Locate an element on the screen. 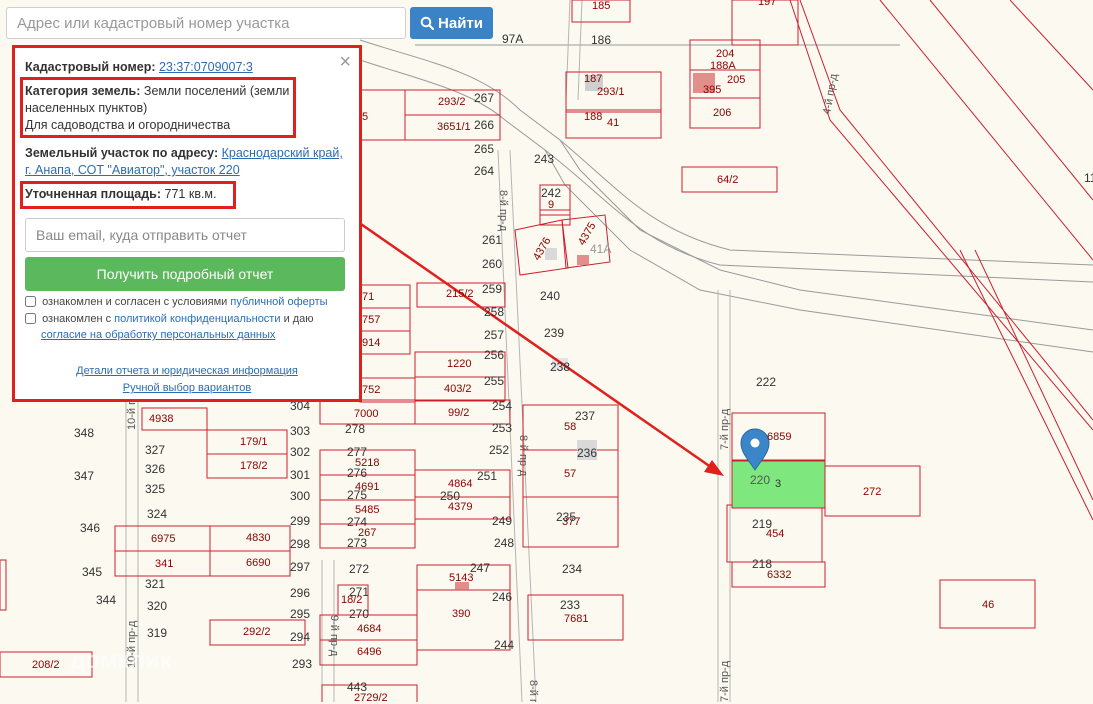  block-number: 273 is located at coordinates (357, 543).